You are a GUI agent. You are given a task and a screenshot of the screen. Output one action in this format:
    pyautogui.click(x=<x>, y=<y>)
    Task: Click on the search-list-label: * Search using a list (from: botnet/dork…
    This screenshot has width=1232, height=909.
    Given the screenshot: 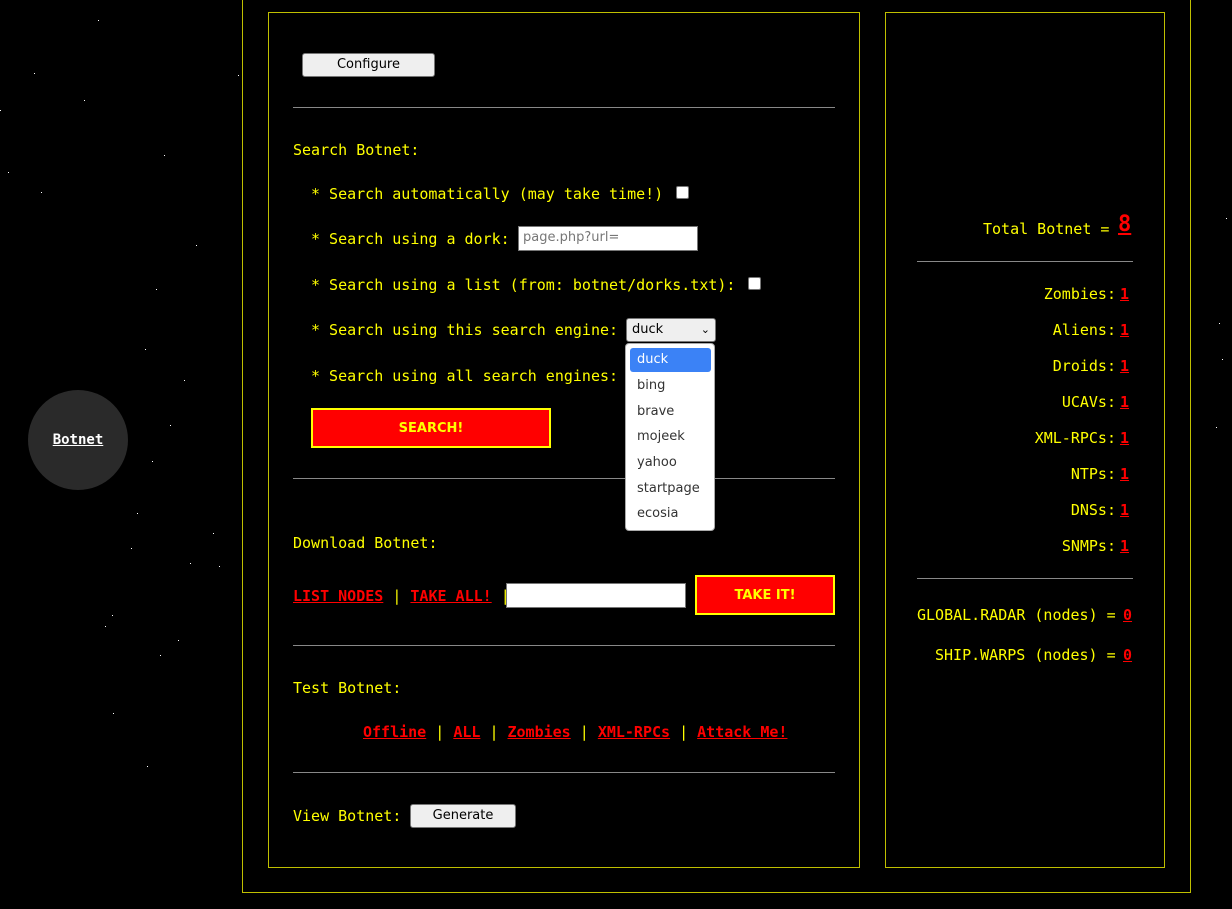 What is the action you would take?
    pyautogui.click(x=523, y=285)
    